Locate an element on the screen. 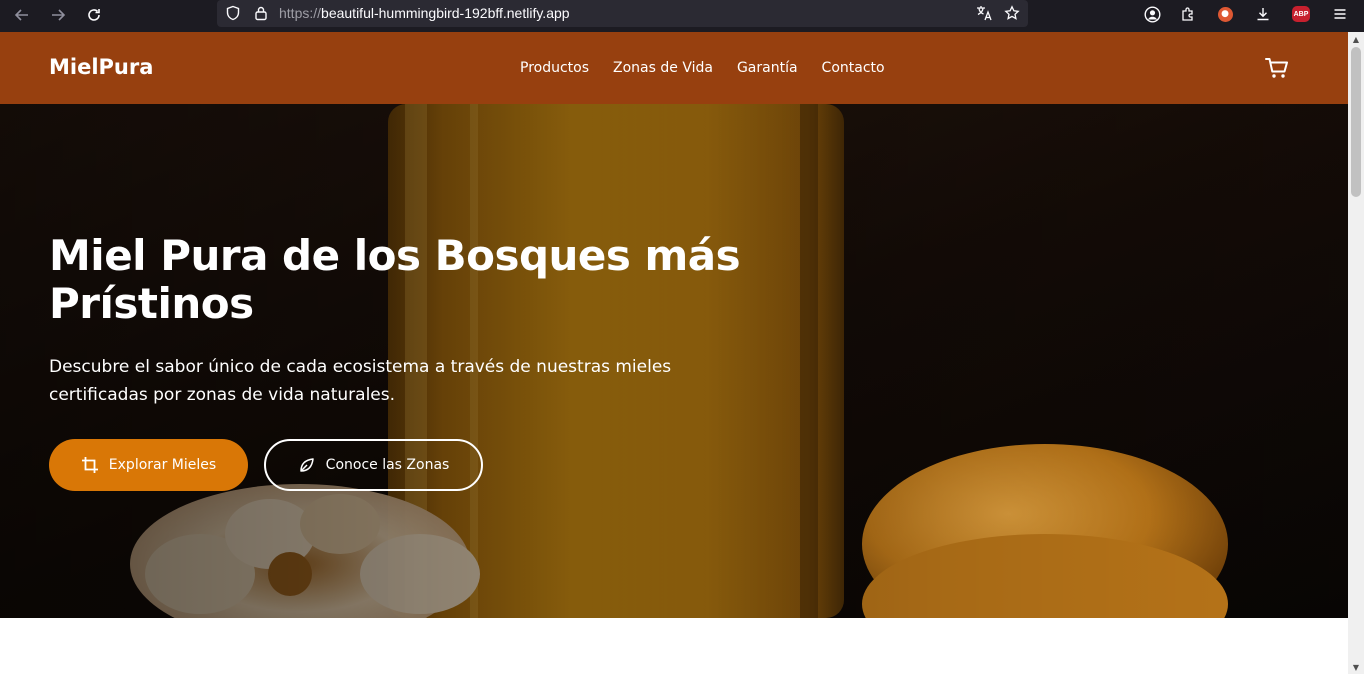  menu-icon is located at coordinates (1340, 14).